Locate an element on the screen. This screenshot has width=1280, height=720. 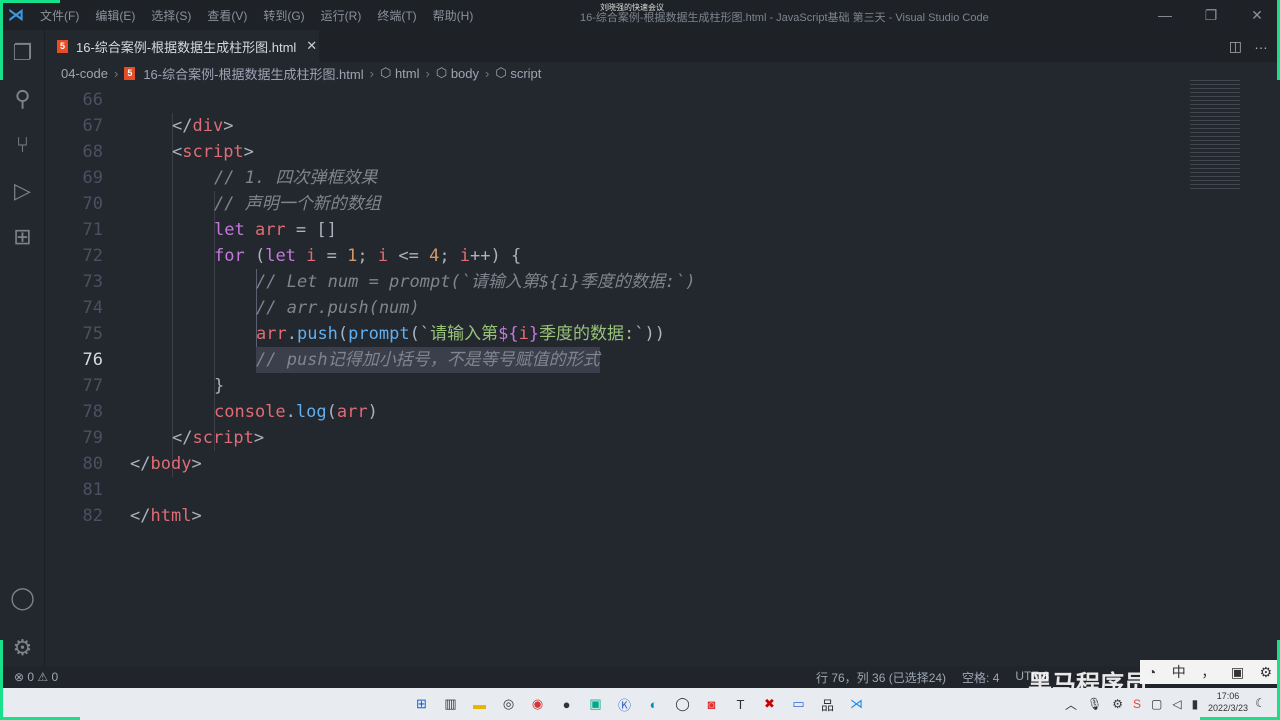
line-number: 82 is located at coordinates (92, 516).